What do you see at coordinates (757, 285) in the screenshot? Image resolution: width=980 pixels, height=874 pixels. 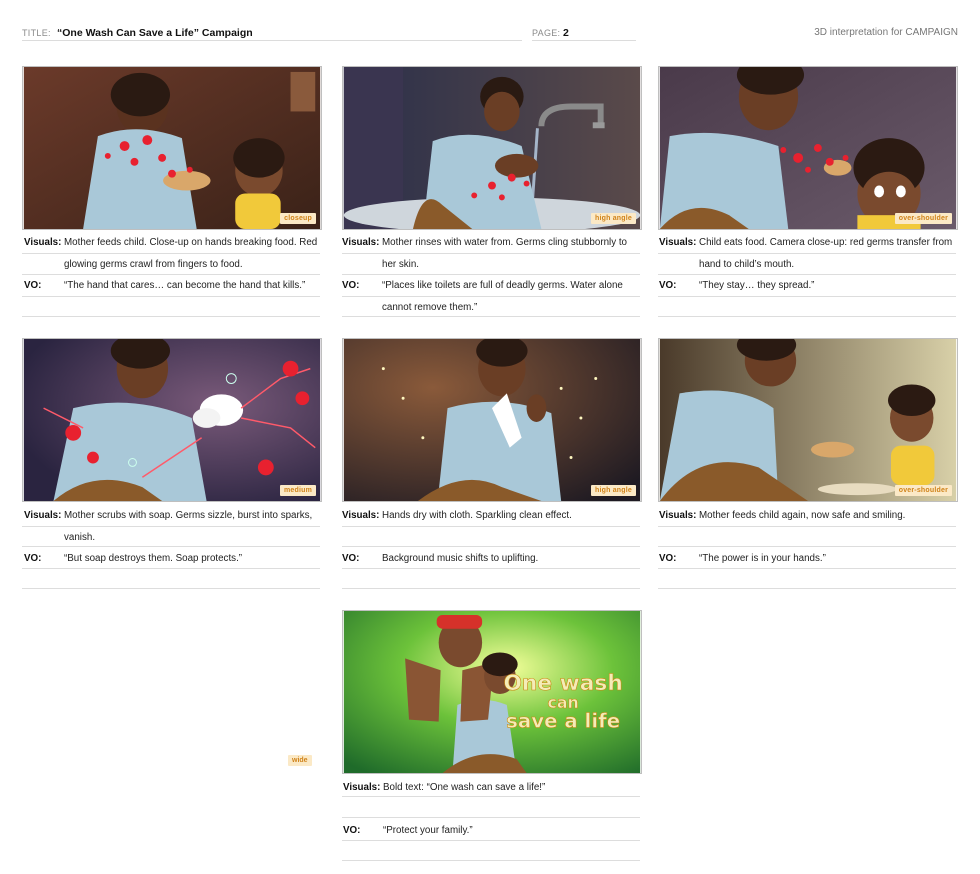 I see `vo-text: “They stay… they spread.”` at bounding box center [757, 285].